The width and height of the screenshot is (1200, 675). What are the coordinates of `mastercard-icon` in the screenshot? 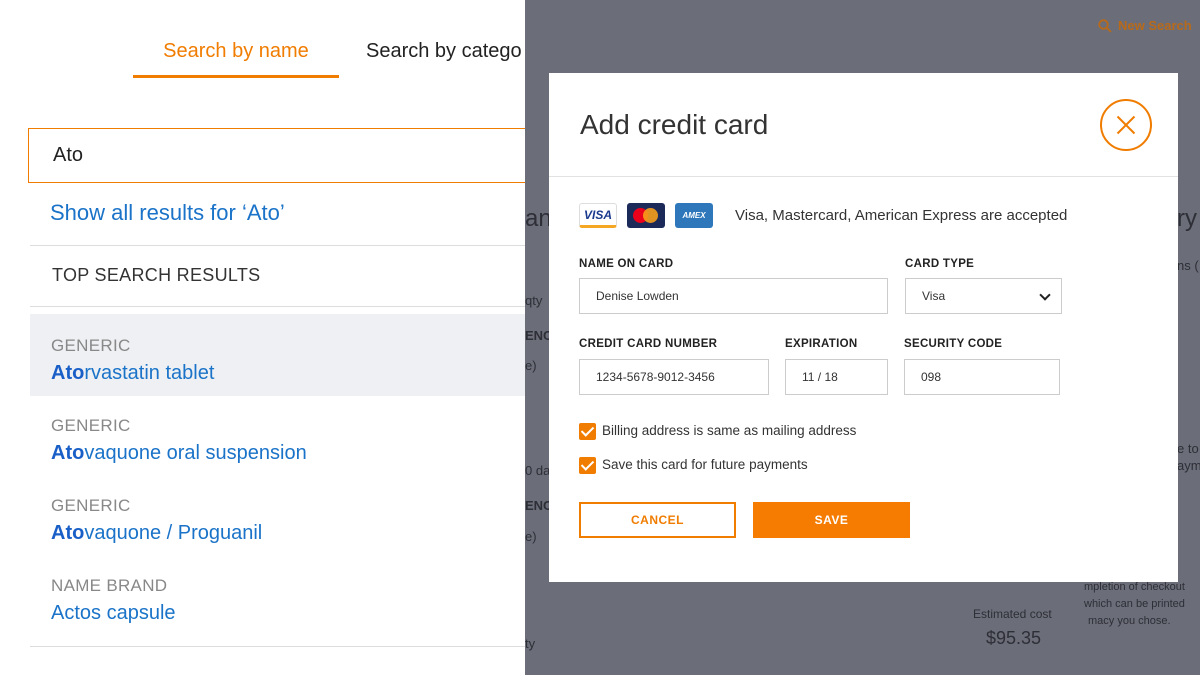 It's located at (646, 215).